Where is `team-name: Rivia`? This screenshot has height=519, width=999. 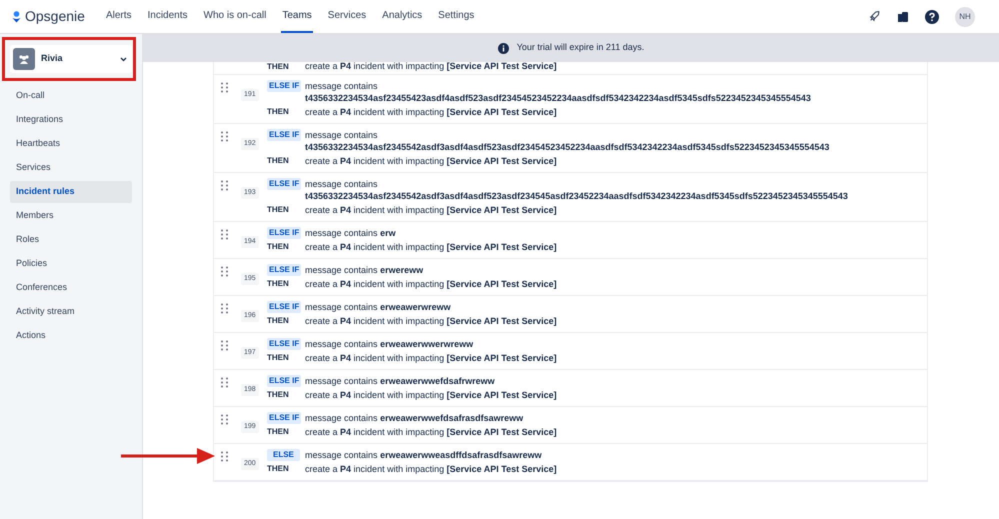
team-name: Rivia is located at coordinates (52, 59).